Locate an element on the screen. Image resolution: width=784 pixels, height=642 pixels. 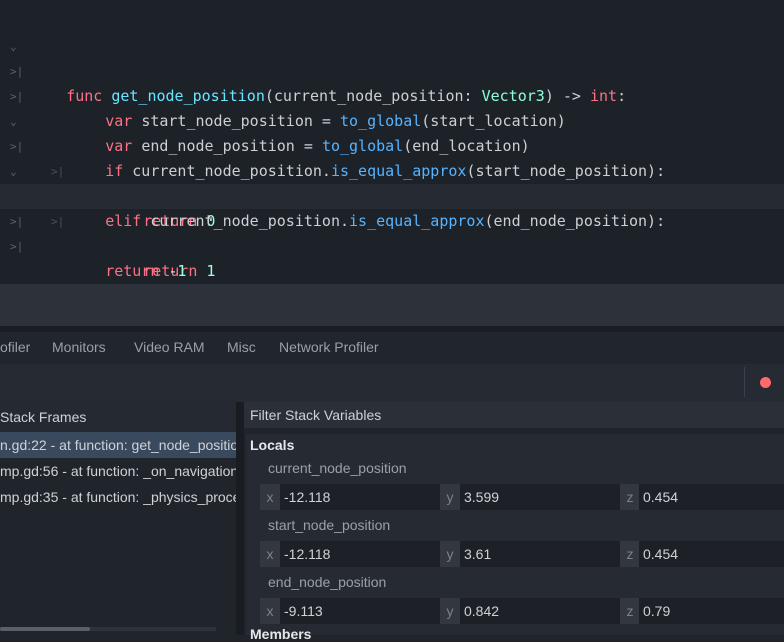
tab-indent-icon: >| is located at coordinates (17, 246).